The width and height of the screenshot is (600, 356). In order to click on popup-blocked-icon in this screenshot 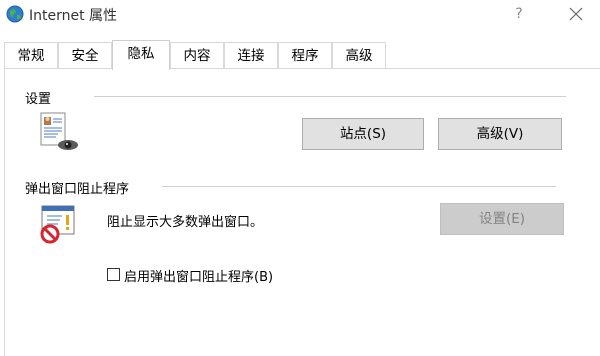, I will do `click(57, 224)`.